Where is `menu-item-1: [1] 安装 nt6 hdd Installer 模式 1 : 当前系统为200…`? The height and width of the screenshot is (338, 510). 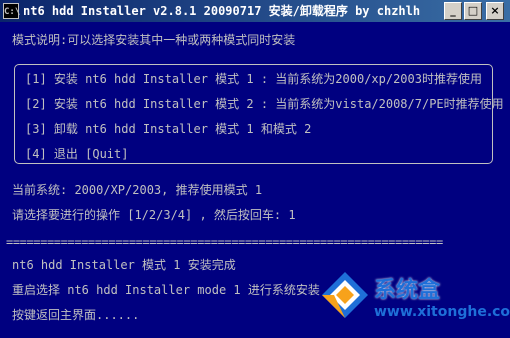 menu-item-1: [1] 安装 nt6 hdd Installer 模式 1 : 当前系统为200… is located at coordinates (253, 79).